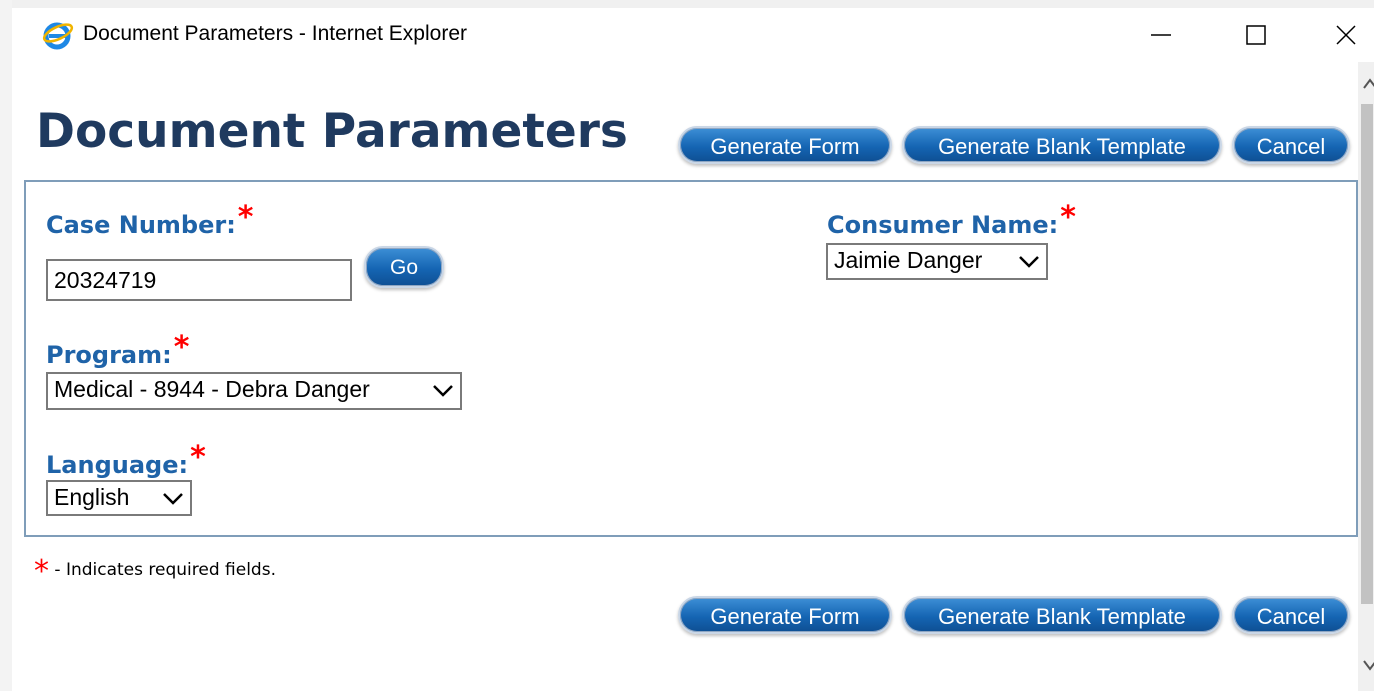  I want to click on close-icon, so click(1346, 35).